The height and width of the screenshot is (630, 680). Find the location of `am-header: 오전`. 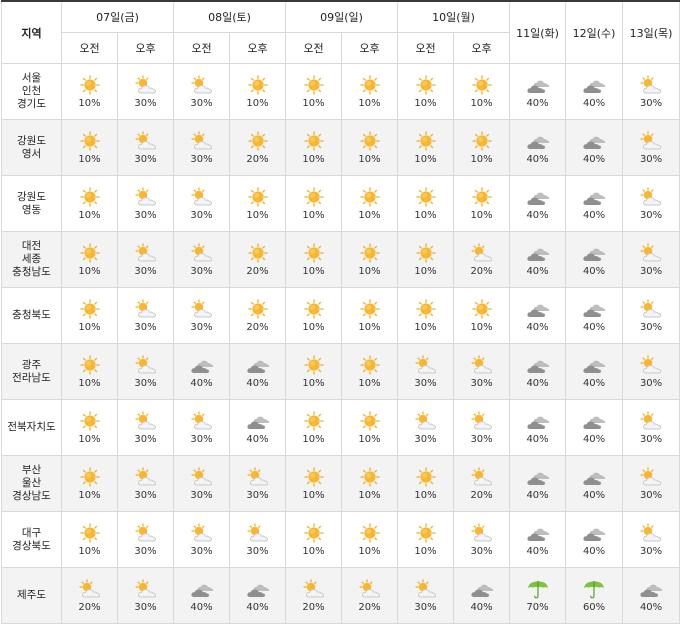

am-header: 오전 is located at coordinates (202, 48).